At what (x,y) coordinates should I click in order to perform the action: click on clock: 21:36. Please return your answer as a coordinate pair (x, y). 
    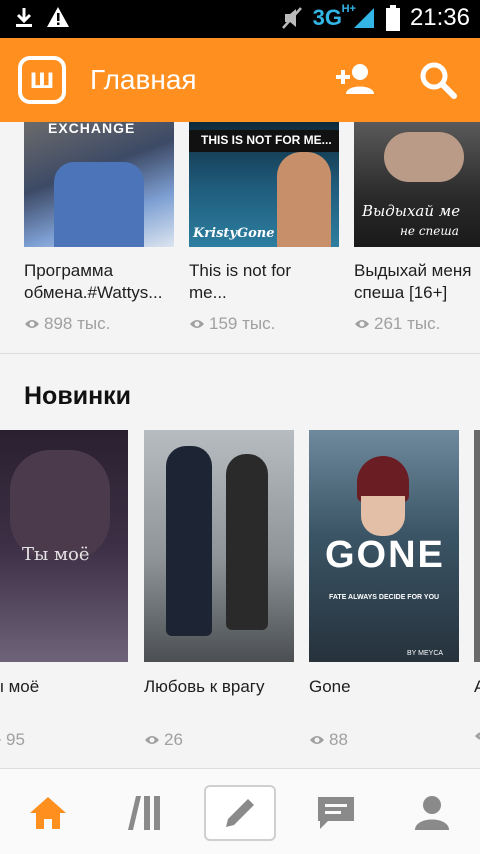
    Looking at the image, I should click on (439, 17).